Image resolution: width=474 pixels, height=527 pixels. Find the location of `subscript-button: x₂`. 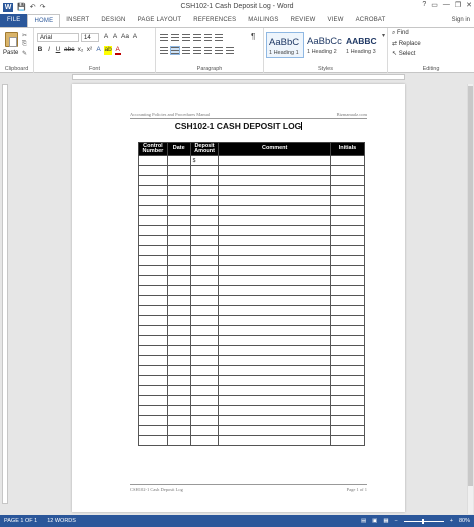

subscript-button: x₂ is located at coordinates (80, 50).